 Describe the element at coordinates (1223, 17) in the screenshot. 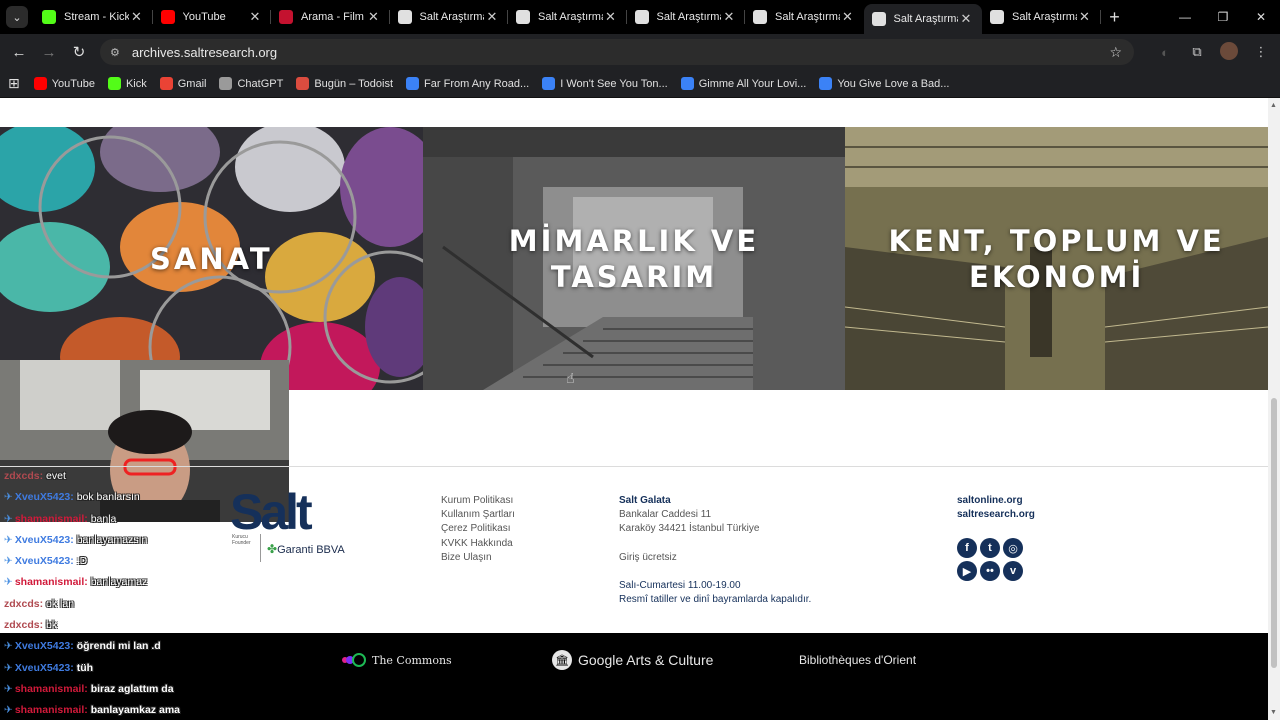

I see `maximize-icon: ❐` at that location.